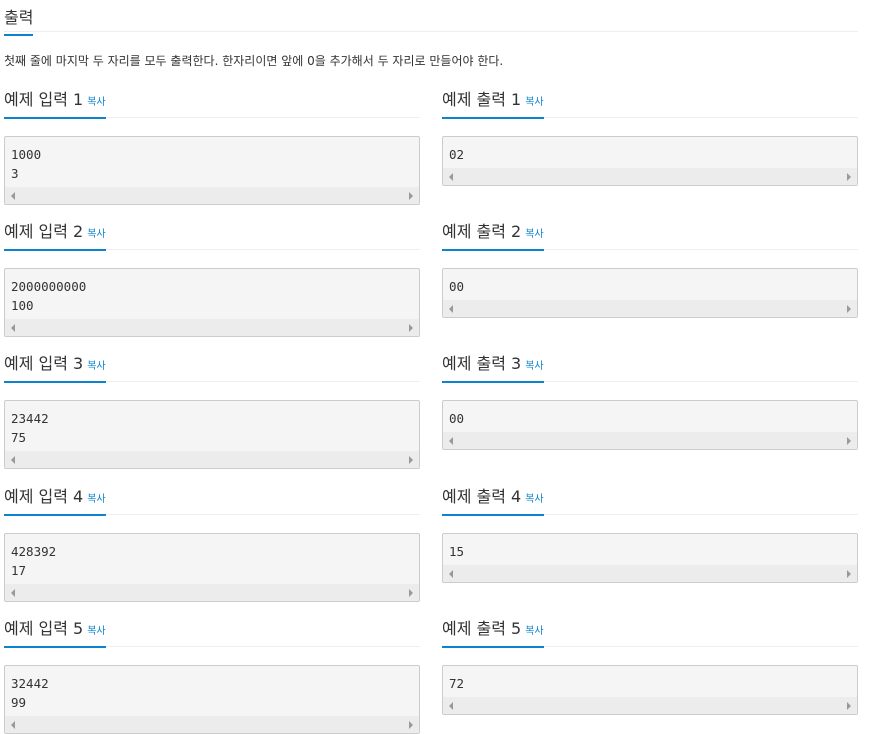 This screenshot has height=734, width=871. Describe the element at coordinates (30, 418) in the screenshot. I see `sample-line: 23442` at that location.